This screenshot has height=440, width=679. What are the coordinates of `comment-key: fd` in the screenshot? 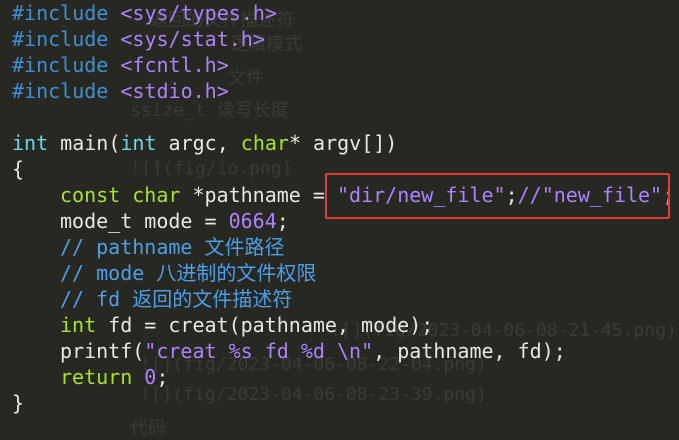 It's located at (102, 299).